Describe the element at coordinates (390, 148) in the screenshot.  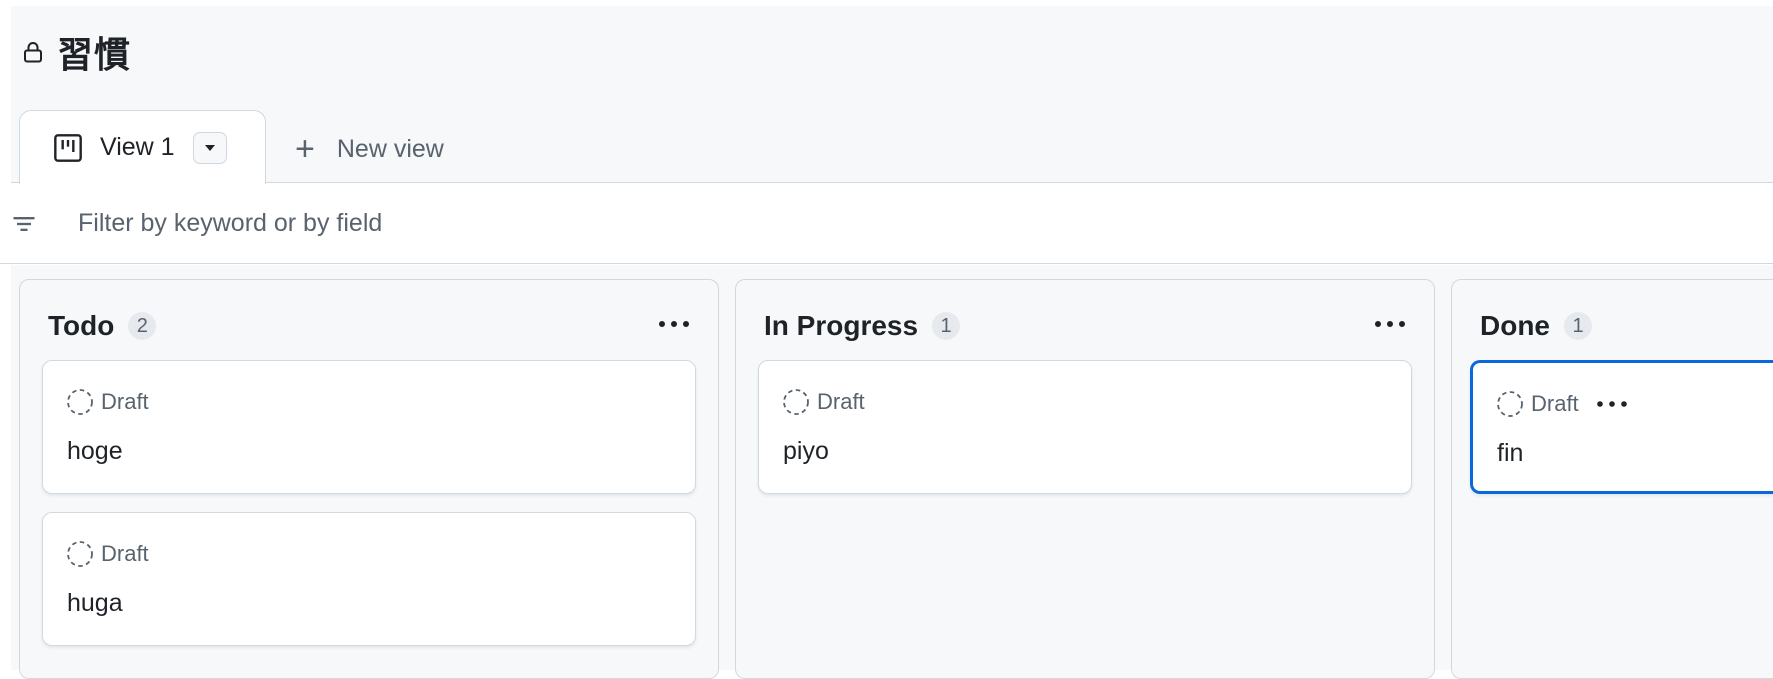
I see `new-view-label: New view` at that location.